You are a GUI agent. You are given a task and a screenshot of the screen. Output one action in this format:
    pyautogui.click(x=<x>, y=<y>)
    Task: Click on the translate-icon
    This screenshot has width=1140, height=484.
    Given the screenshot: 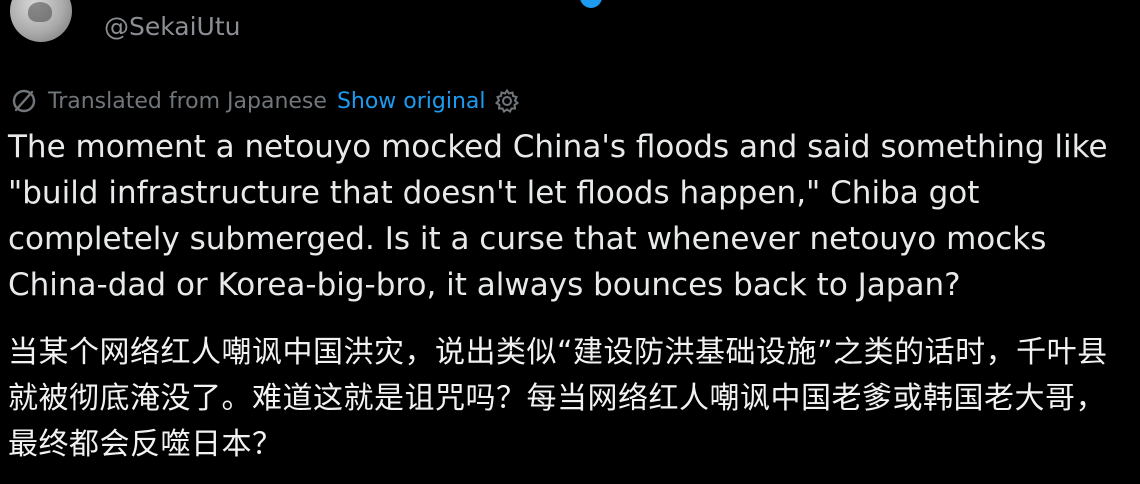 What is the action you would take?
    pyautogui.click(x=24, y=101)
    